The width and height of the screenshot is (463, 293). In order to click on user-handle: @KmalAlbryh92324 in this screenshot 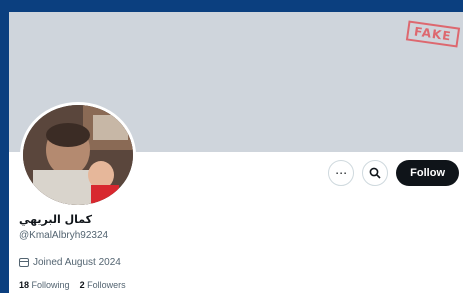, I will do `click(64, 235)`.